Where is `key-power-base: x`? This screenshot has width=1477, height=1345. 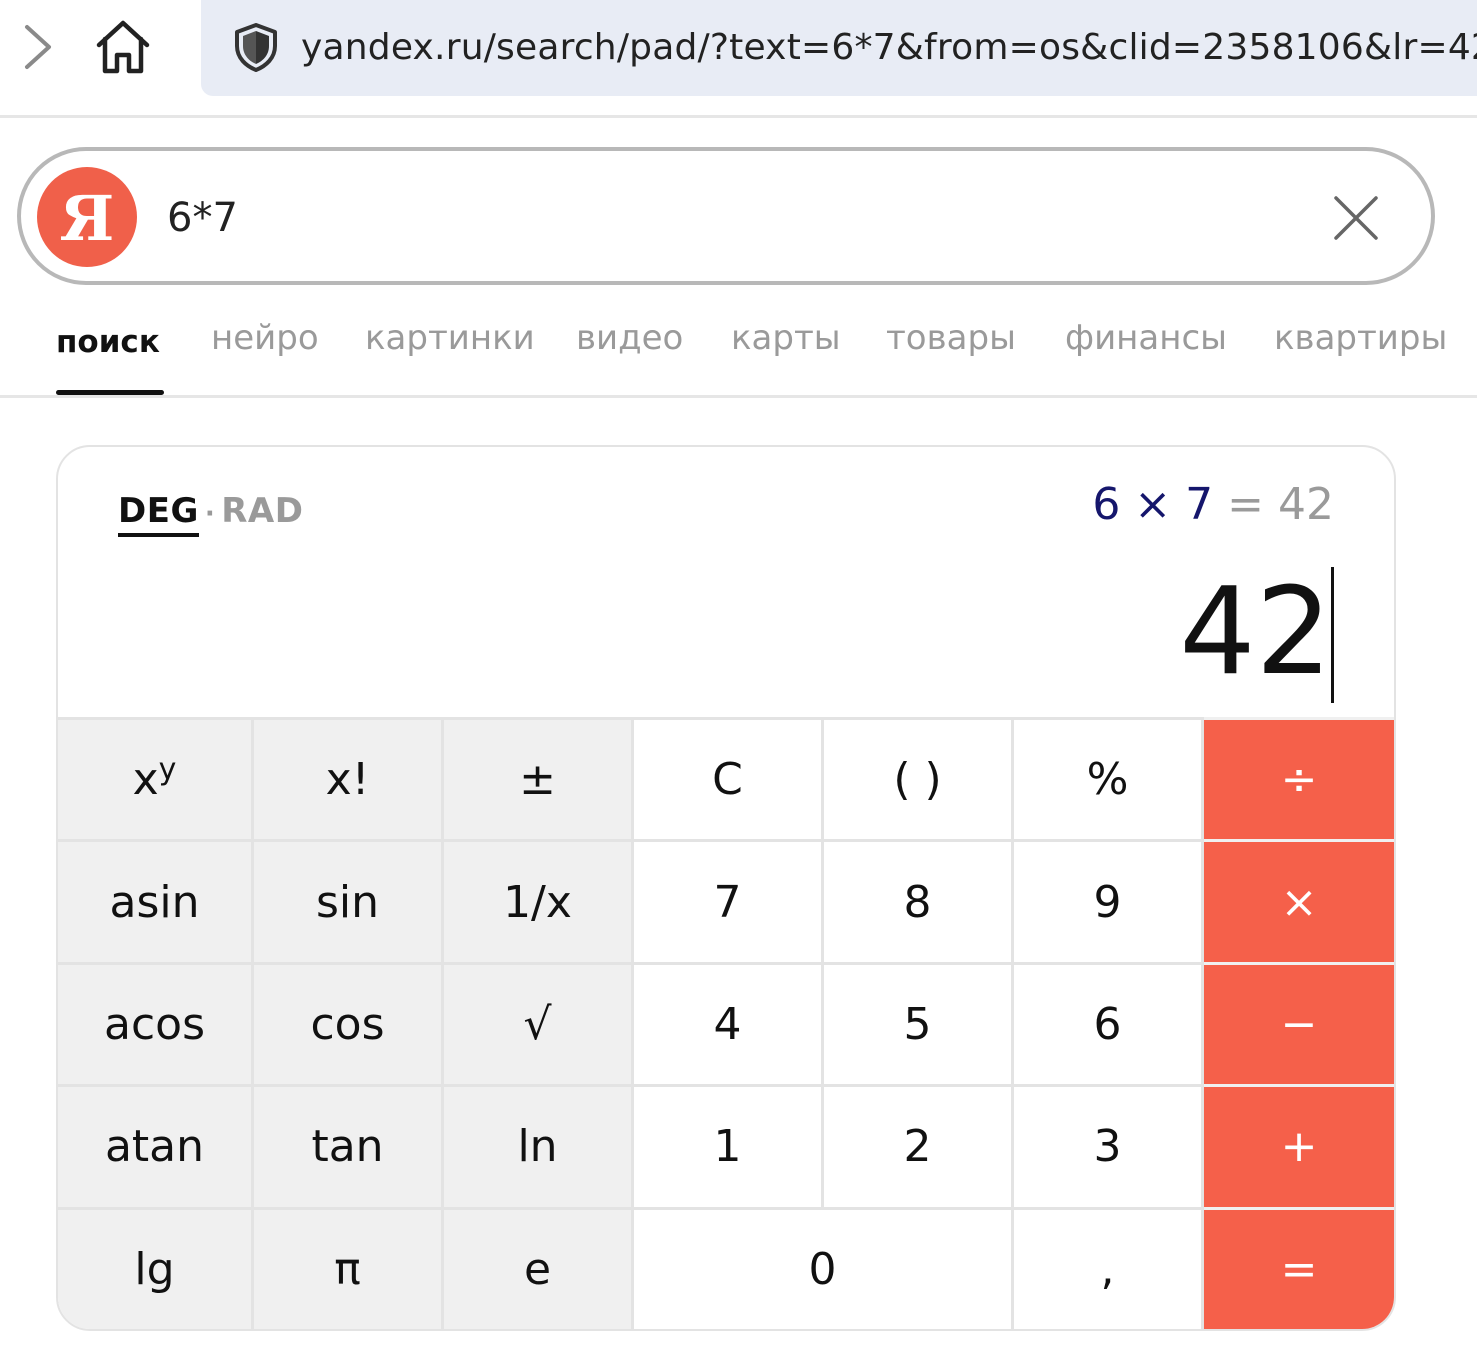 key-power-base: x is located at coordinates (145, 780).